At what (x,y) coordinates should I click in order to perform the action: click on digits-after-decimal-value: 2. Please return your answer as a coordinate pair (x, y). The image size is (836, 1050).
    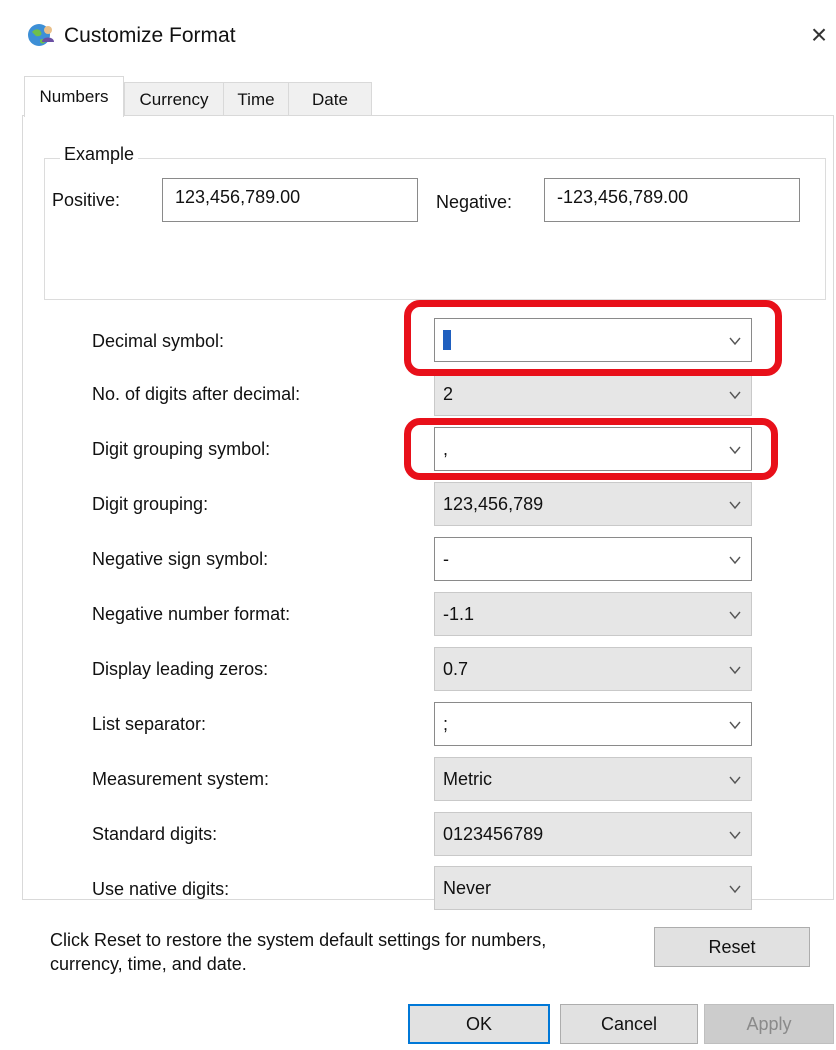
    Looking at the image, I should click on (448, 394).